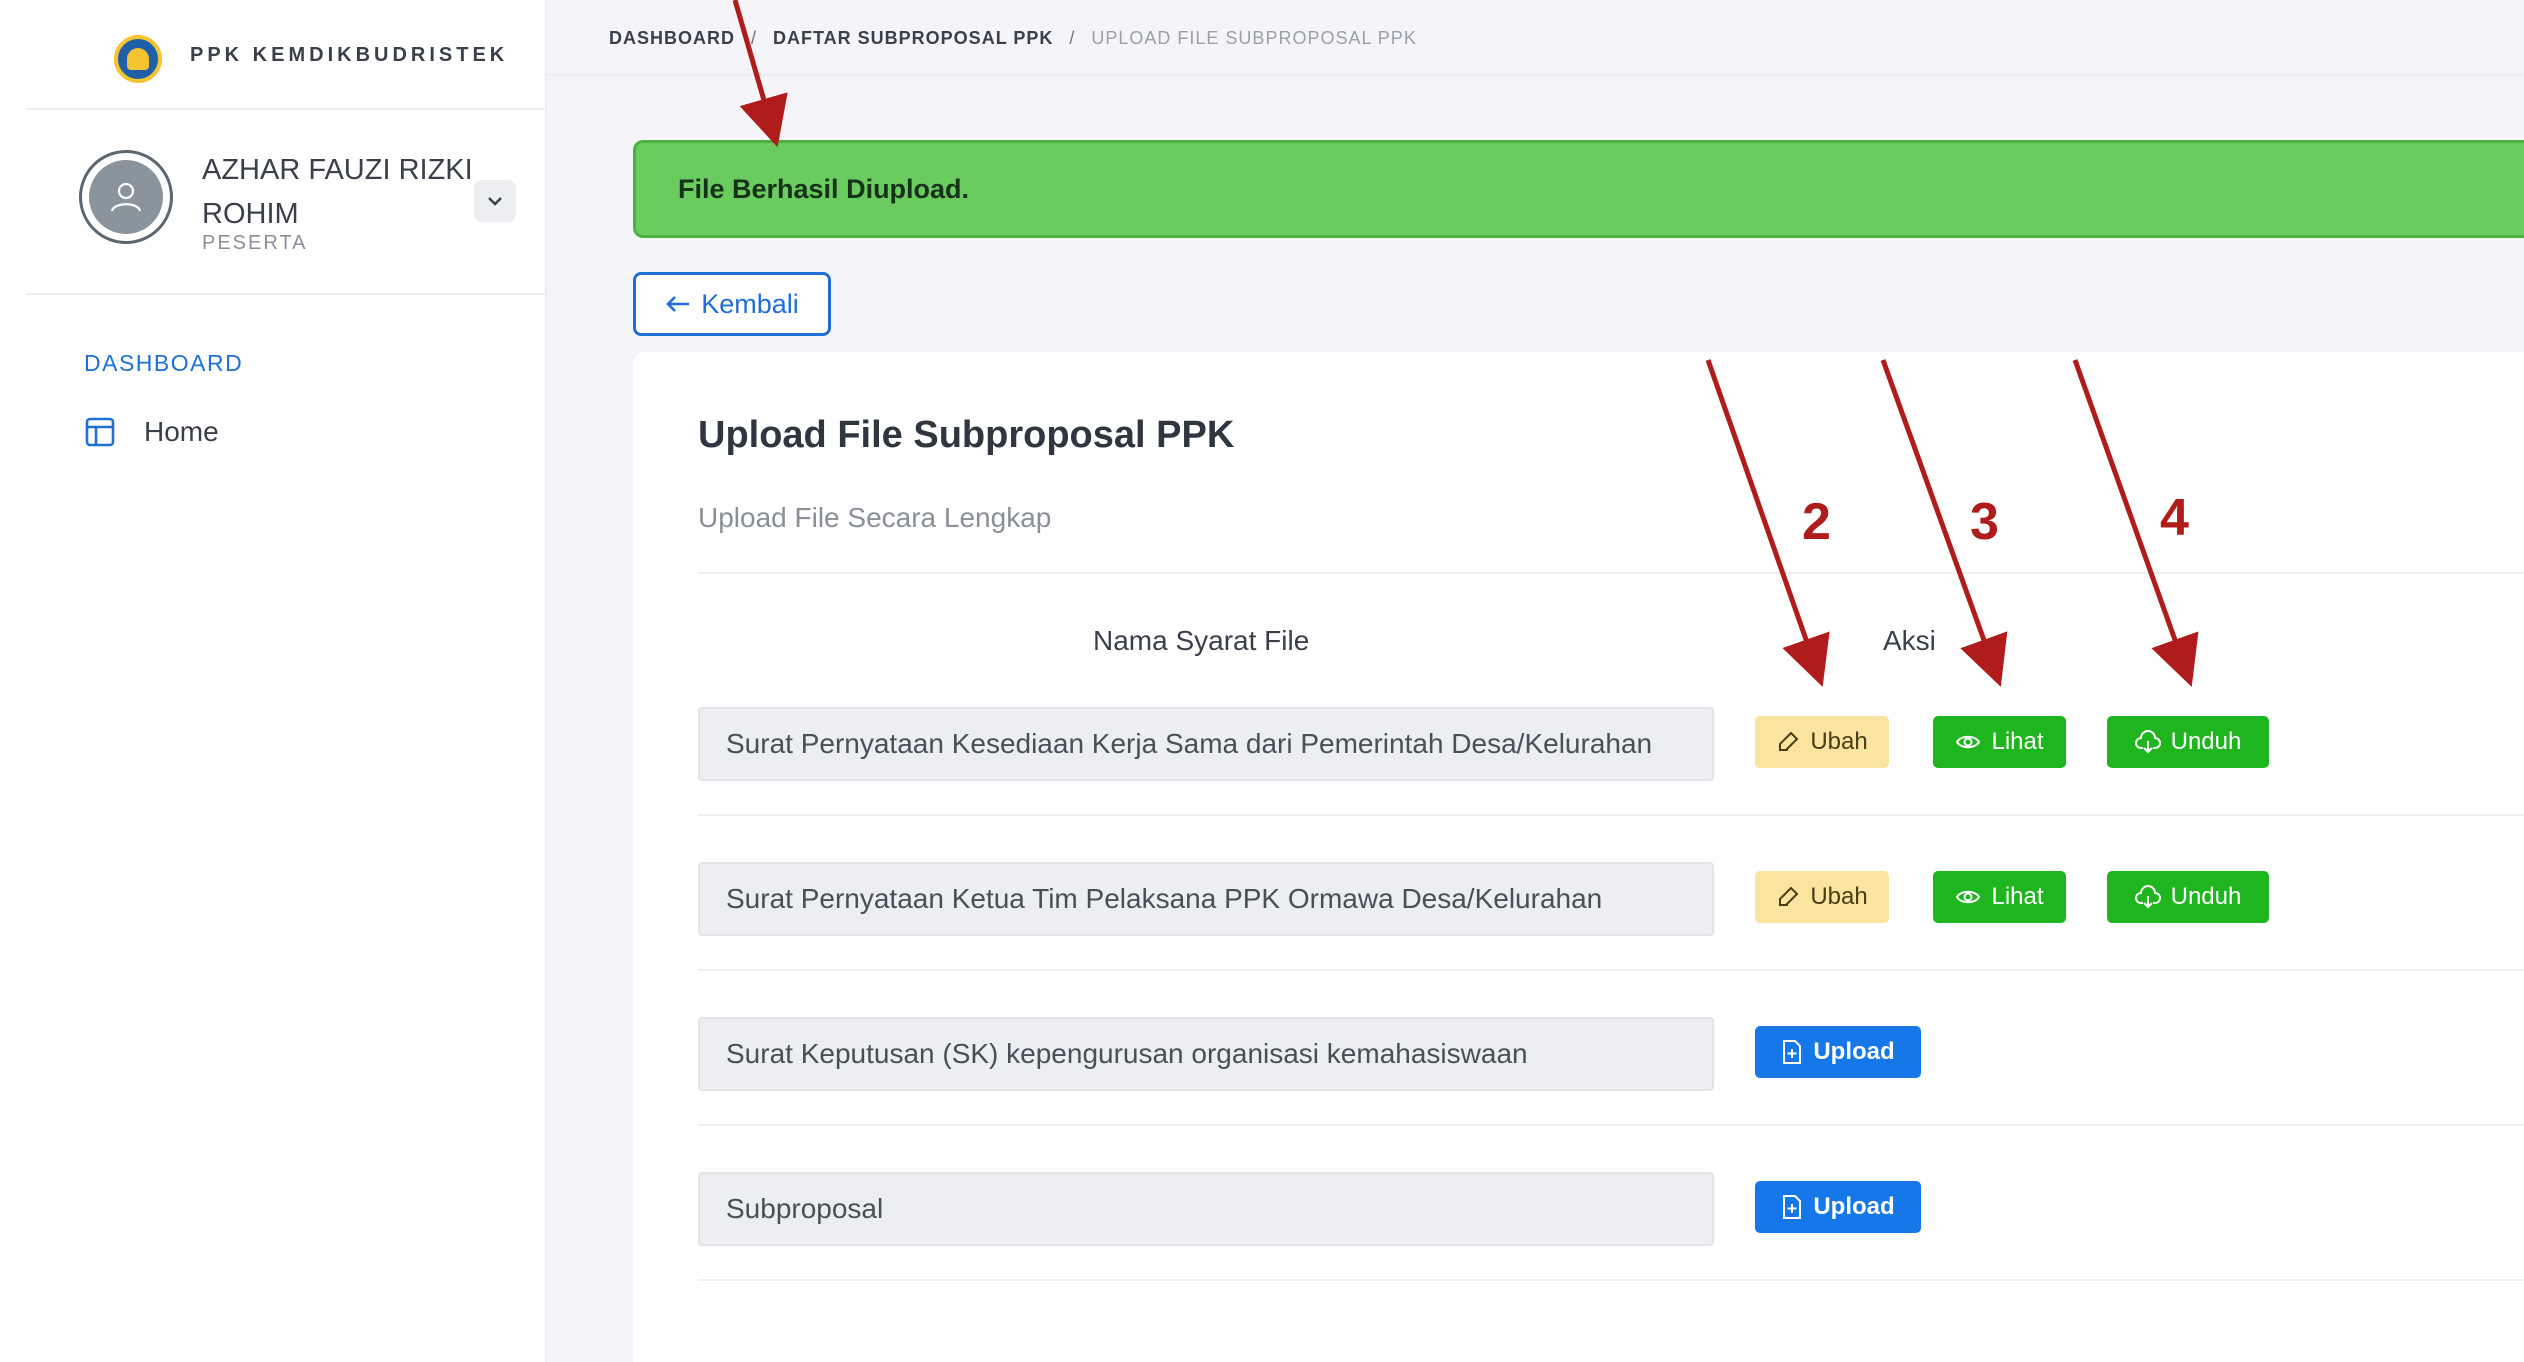  I want to click on divider, so click(1611, 573).